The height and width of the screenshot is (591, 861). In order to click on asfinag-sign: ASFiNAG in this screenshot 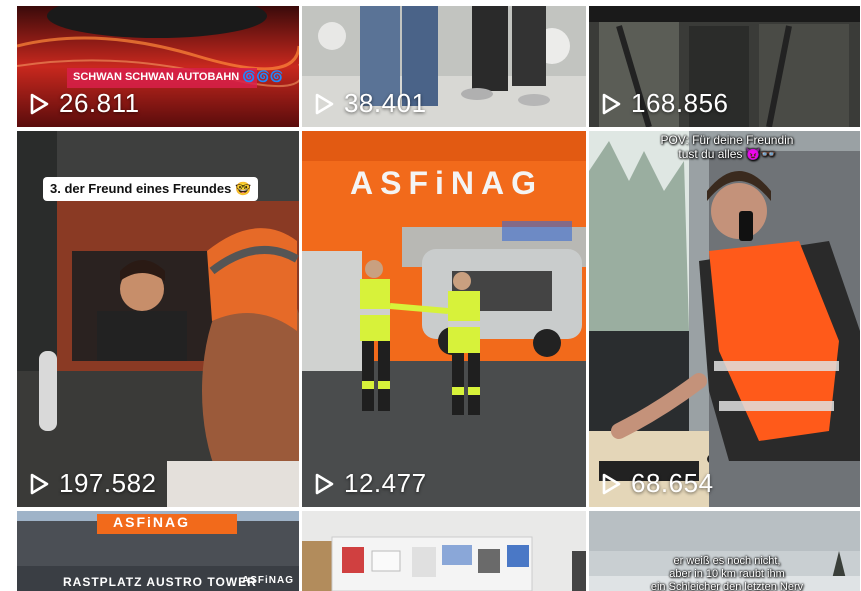, I will do `click(446, 183)`.